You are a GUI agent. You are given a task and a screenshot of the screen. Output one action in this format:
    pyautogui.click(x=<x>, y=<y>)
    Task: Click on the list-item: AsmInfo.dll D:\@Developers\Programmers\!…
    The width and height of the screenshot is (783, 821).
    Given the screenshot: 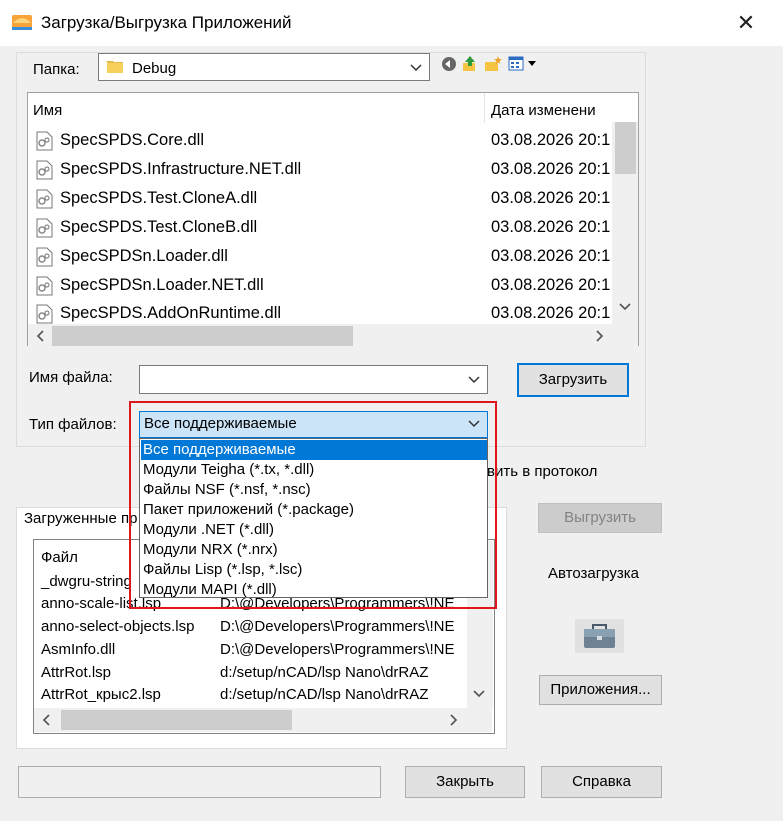 What is the action you would take?
    pyautogui.click(x=266, y=652)
    